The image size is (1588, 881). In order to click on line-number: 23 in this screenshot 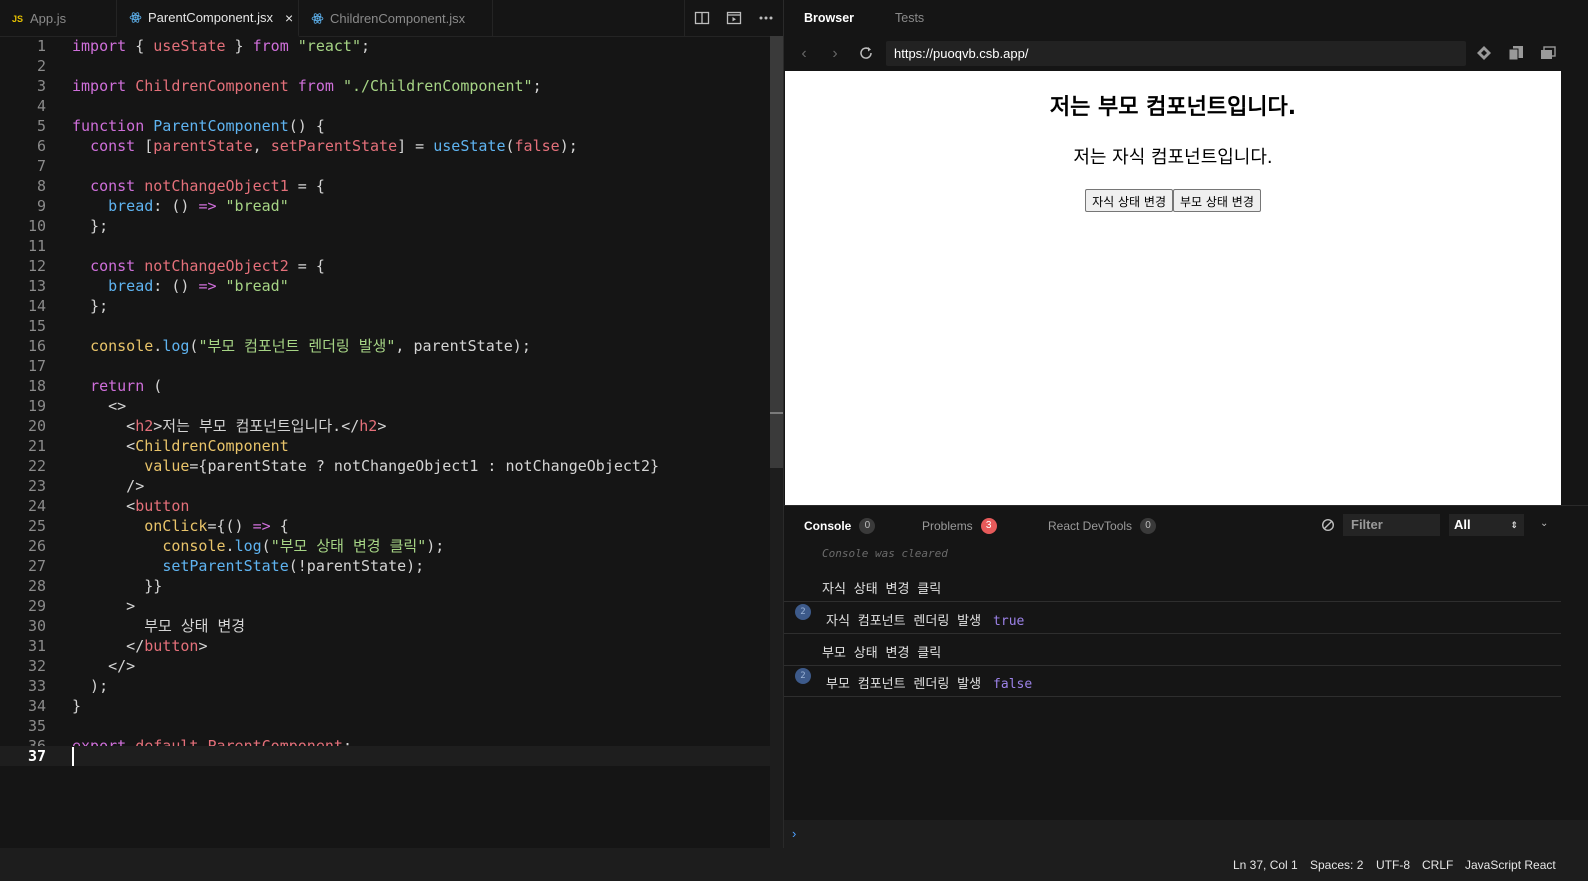, I will do `click(36, 486)`.